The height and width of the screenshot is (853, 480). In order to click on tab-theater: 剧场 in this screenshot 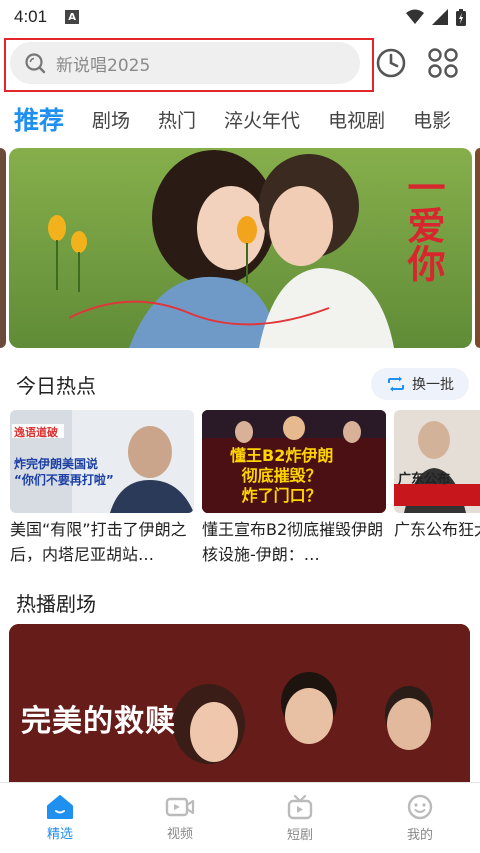, I will do `click(111, 119)`.